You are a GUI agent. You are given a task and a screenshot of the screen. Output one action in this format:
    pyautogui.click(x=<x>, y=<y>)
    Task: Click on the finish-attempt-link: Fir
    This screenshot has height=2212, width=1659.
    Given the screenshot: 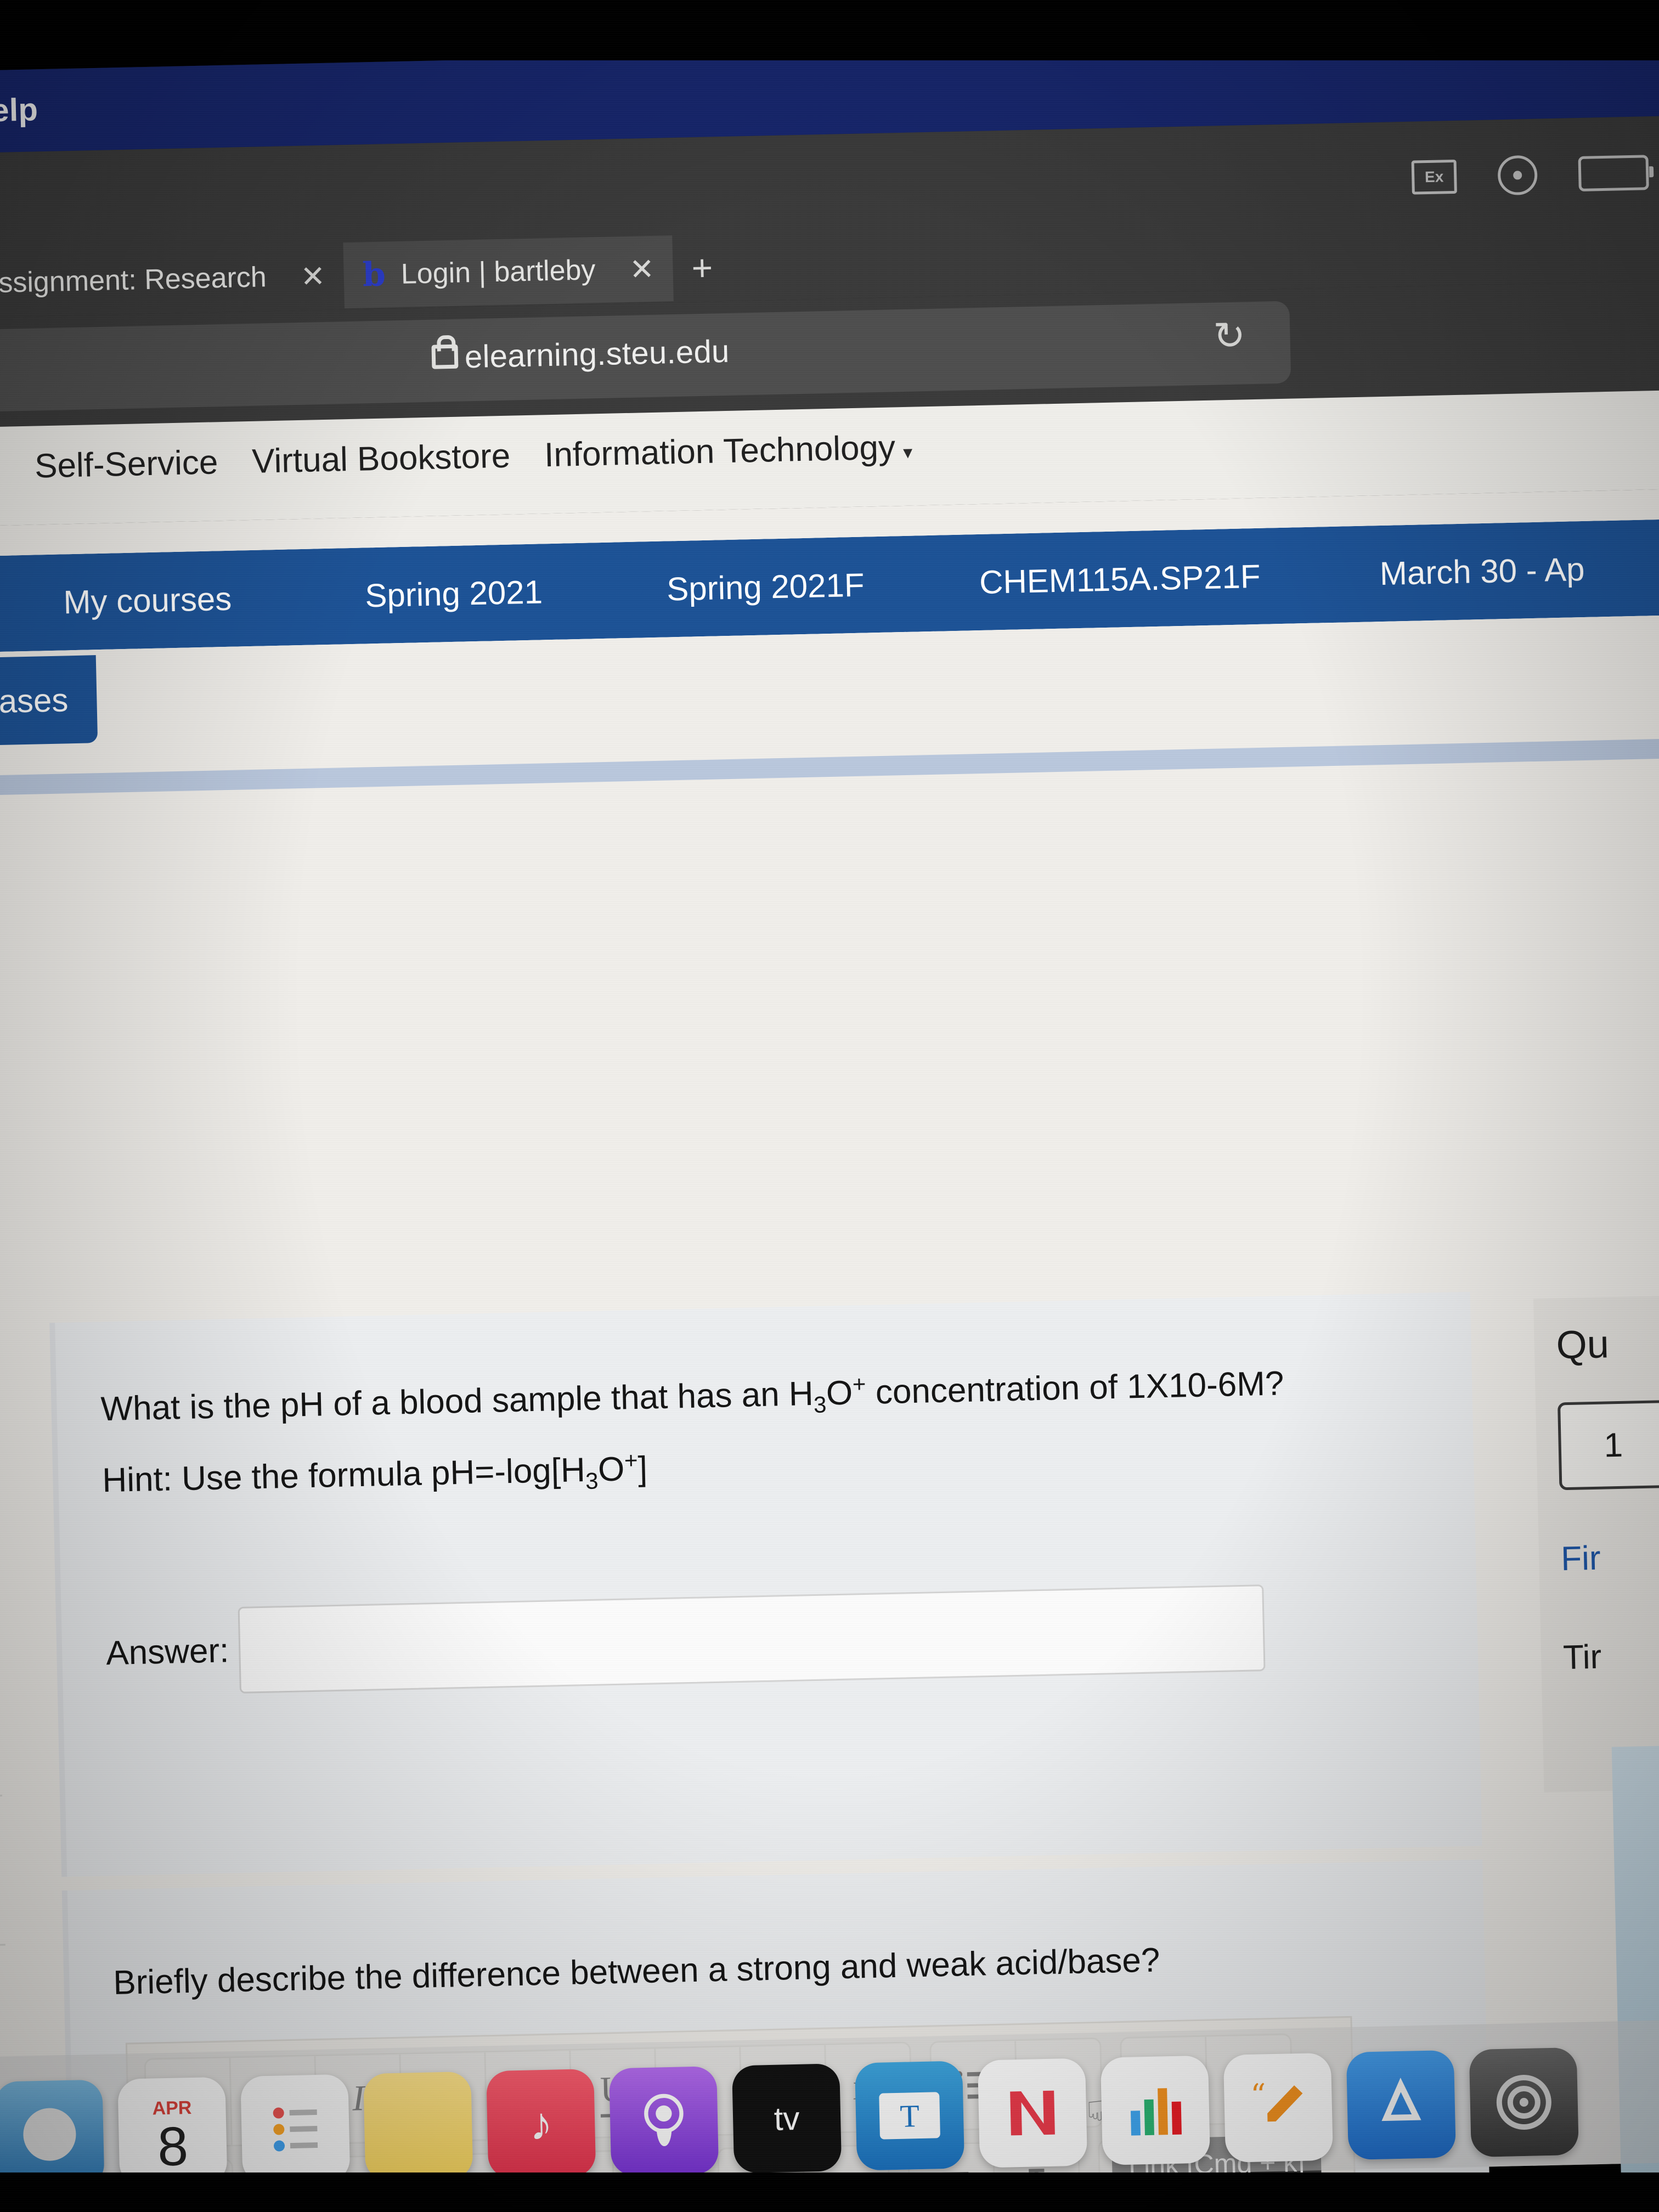 What is the action you would take?
    pyautogui.click(x=1580, y=1559)
    